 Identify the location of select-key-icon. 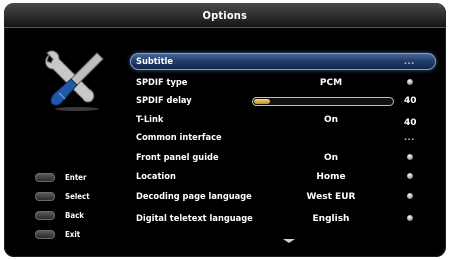
(45, 196).